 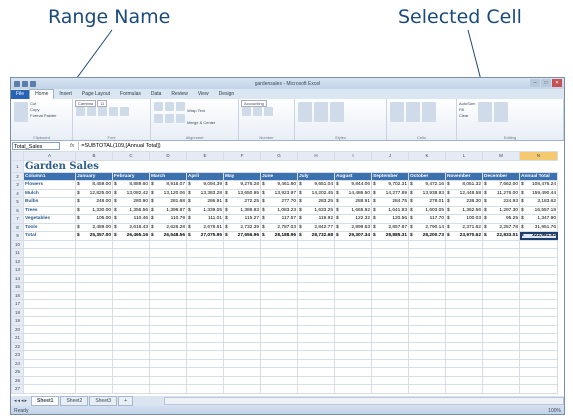 What do you see at coordinates (168, 193) in the screenshot?
I see `data-cell: $13,120.06` at bounding box center [168, 193].